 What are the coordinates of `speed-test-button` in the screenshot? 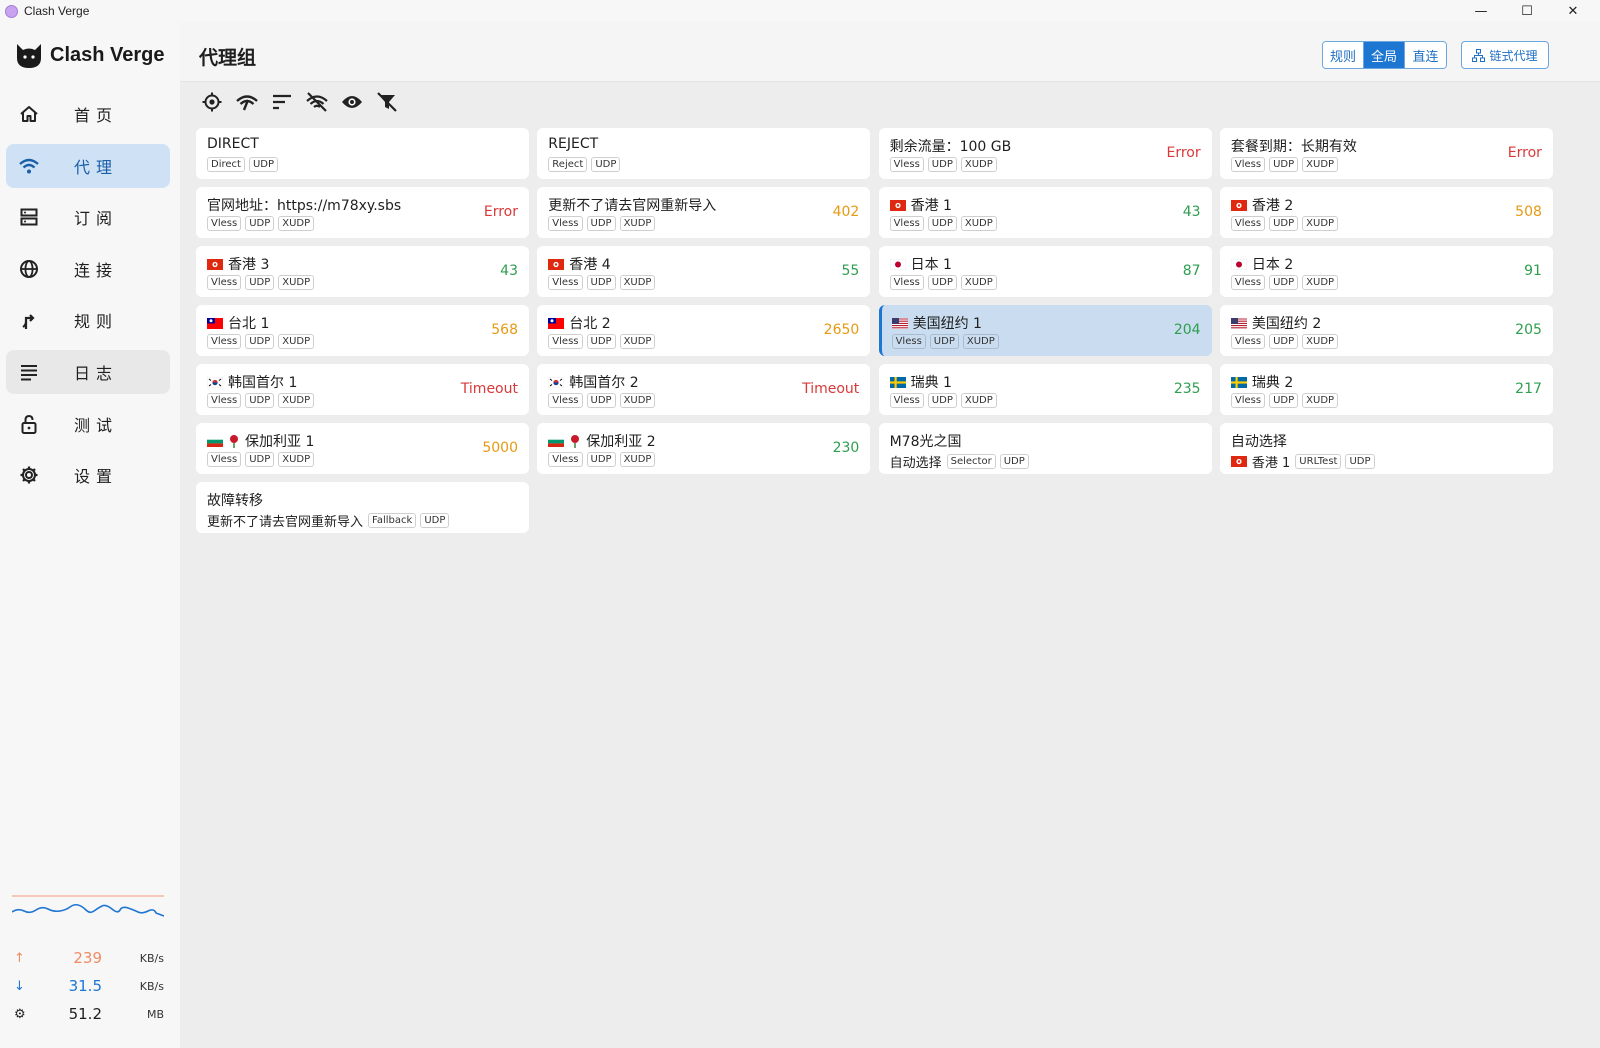 It's located at (247, 102).